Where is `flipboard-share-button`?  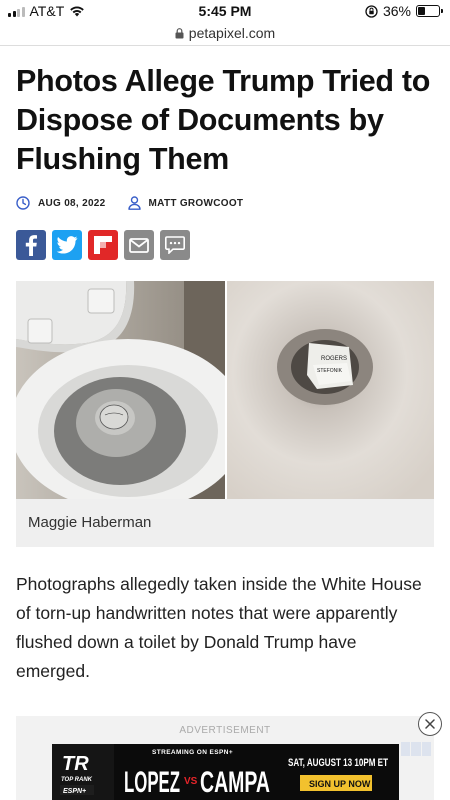
flipboard-share-button is located at coordinates (103, 245).